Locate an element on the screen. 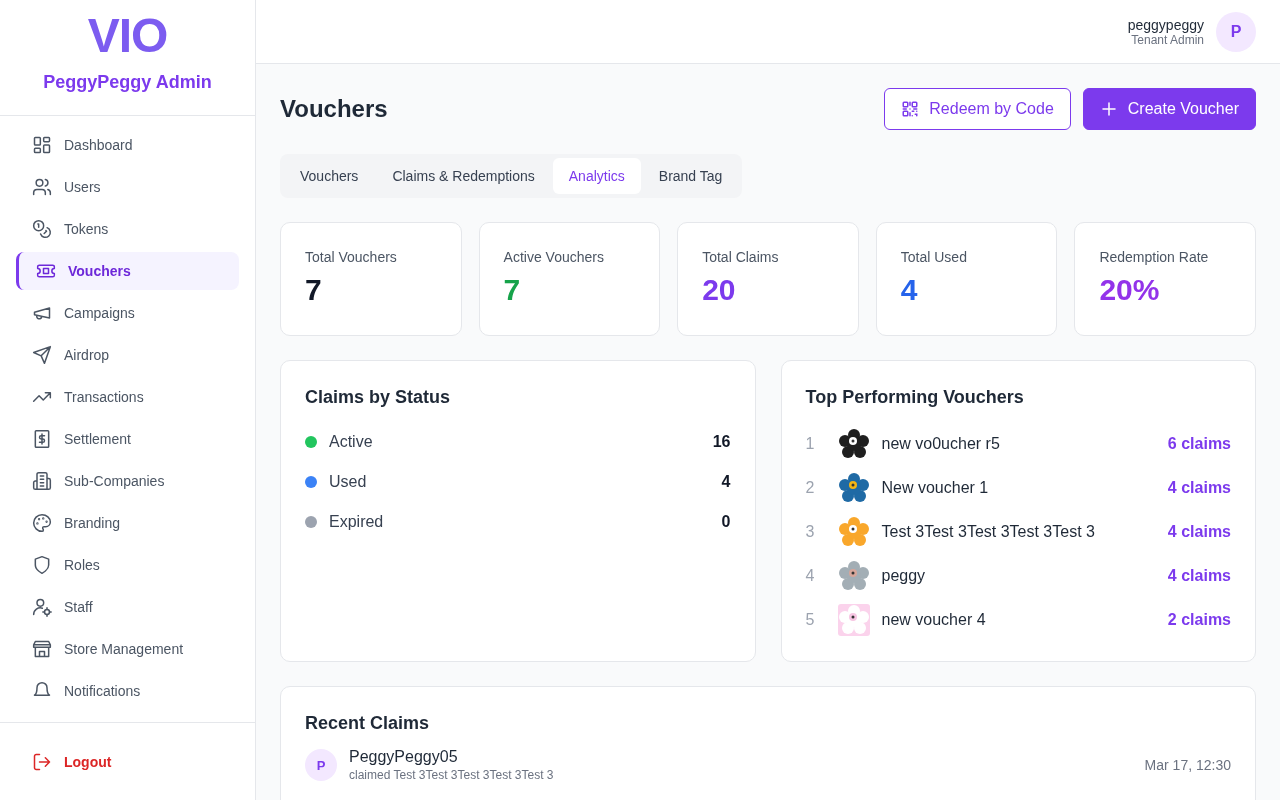 The height and width of the screenshot is (800, 1280). user-role: Tenant Admin is located at coordinates (1167, 39).